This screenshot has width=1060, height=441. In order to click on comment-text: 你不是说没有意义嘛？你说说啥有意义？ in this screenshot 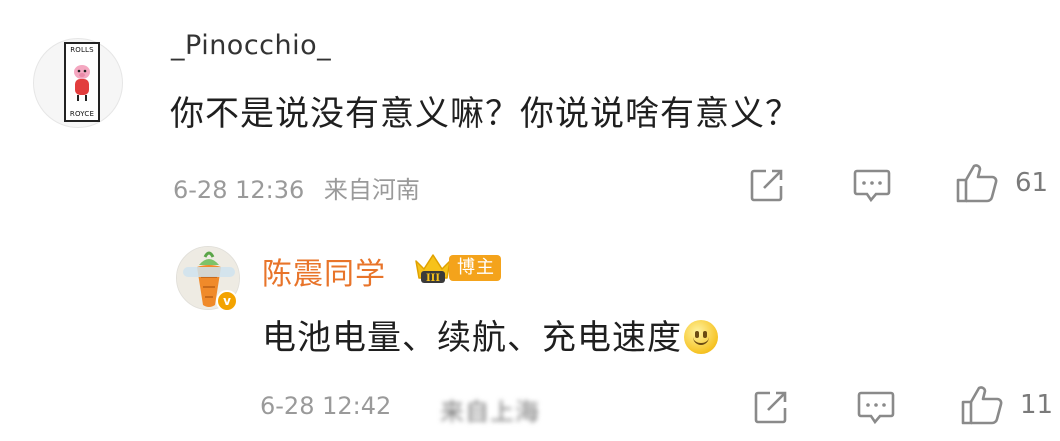, I will do `click(485, 114)`.